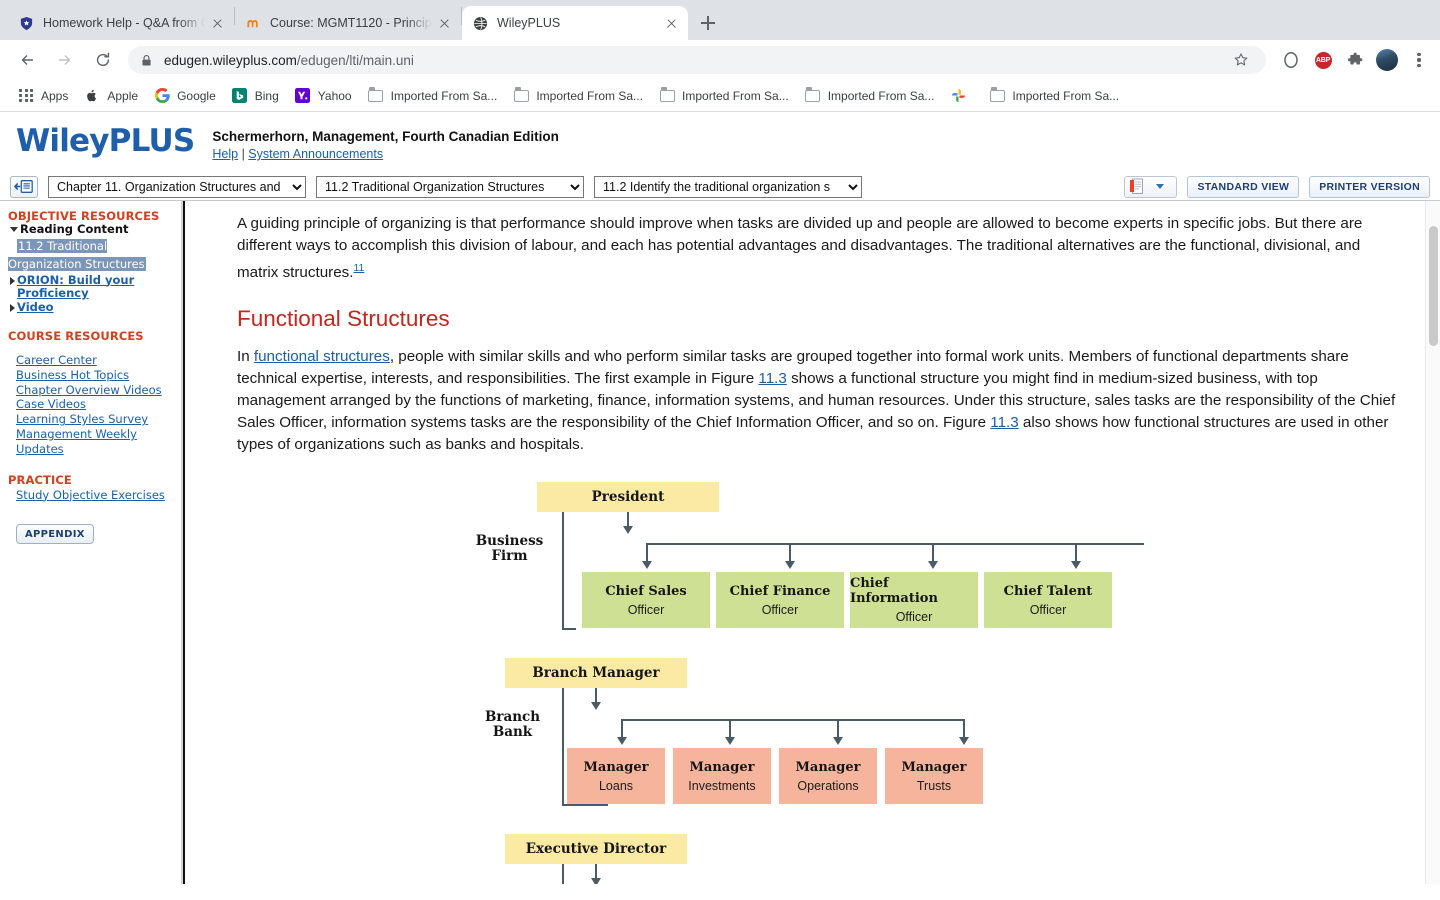 The image size is (1440, 900). What do you see at coordinates (121, 23) in the screenshot?
I see `browser-tab-1: Homework Help - Q&A from On` at bounding box center [121, 23].